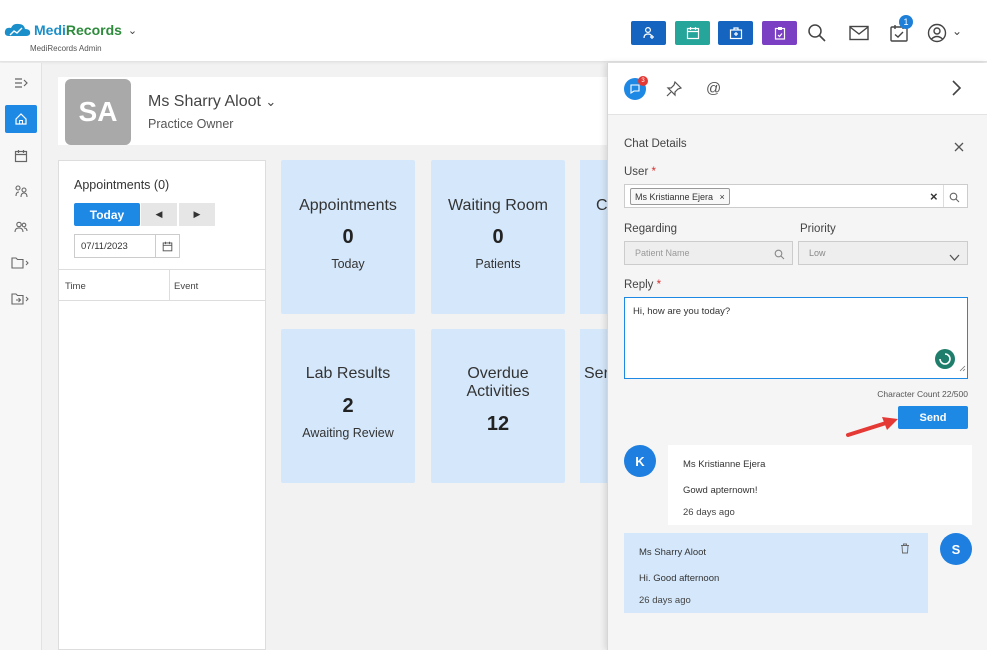 The image size is (987, 650). Describe the element at coordinates (922, 394) in the screenshot. I see `character-count: Character Count 22/500` at that location.